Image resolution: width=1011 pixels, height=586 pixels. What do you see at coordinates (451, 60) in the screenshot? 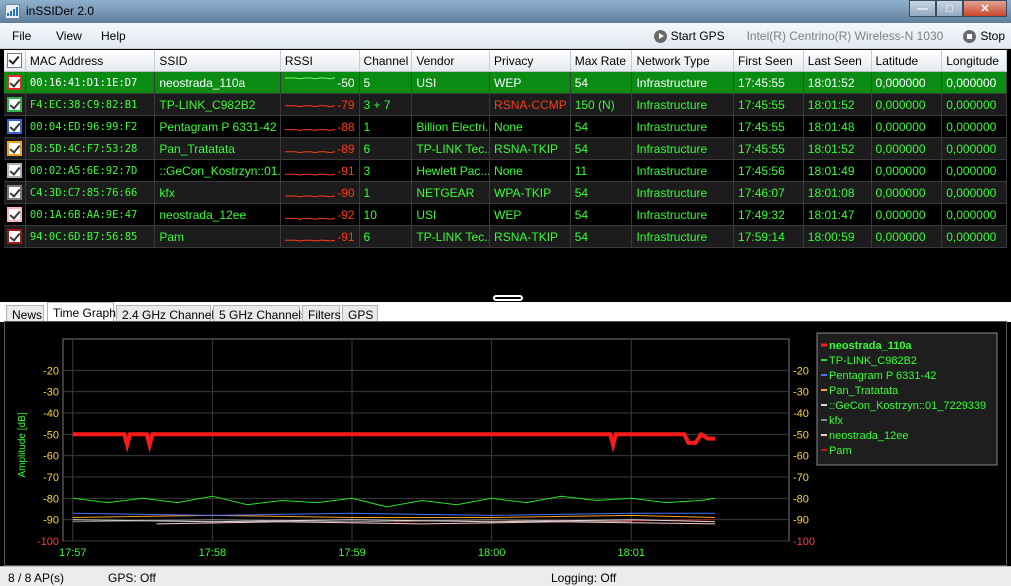
I see `column-header-vendor: Vendor` at bounding box center [451, 60].